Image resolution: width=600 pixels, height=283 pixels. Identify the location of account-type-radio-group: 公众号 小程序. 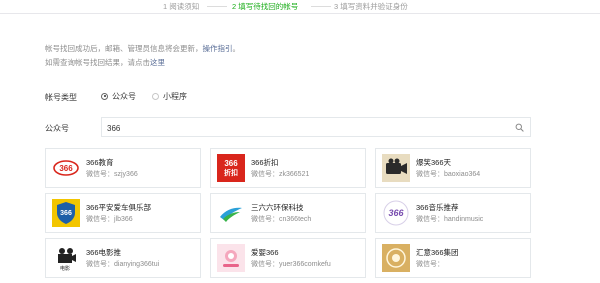
(152, 96).